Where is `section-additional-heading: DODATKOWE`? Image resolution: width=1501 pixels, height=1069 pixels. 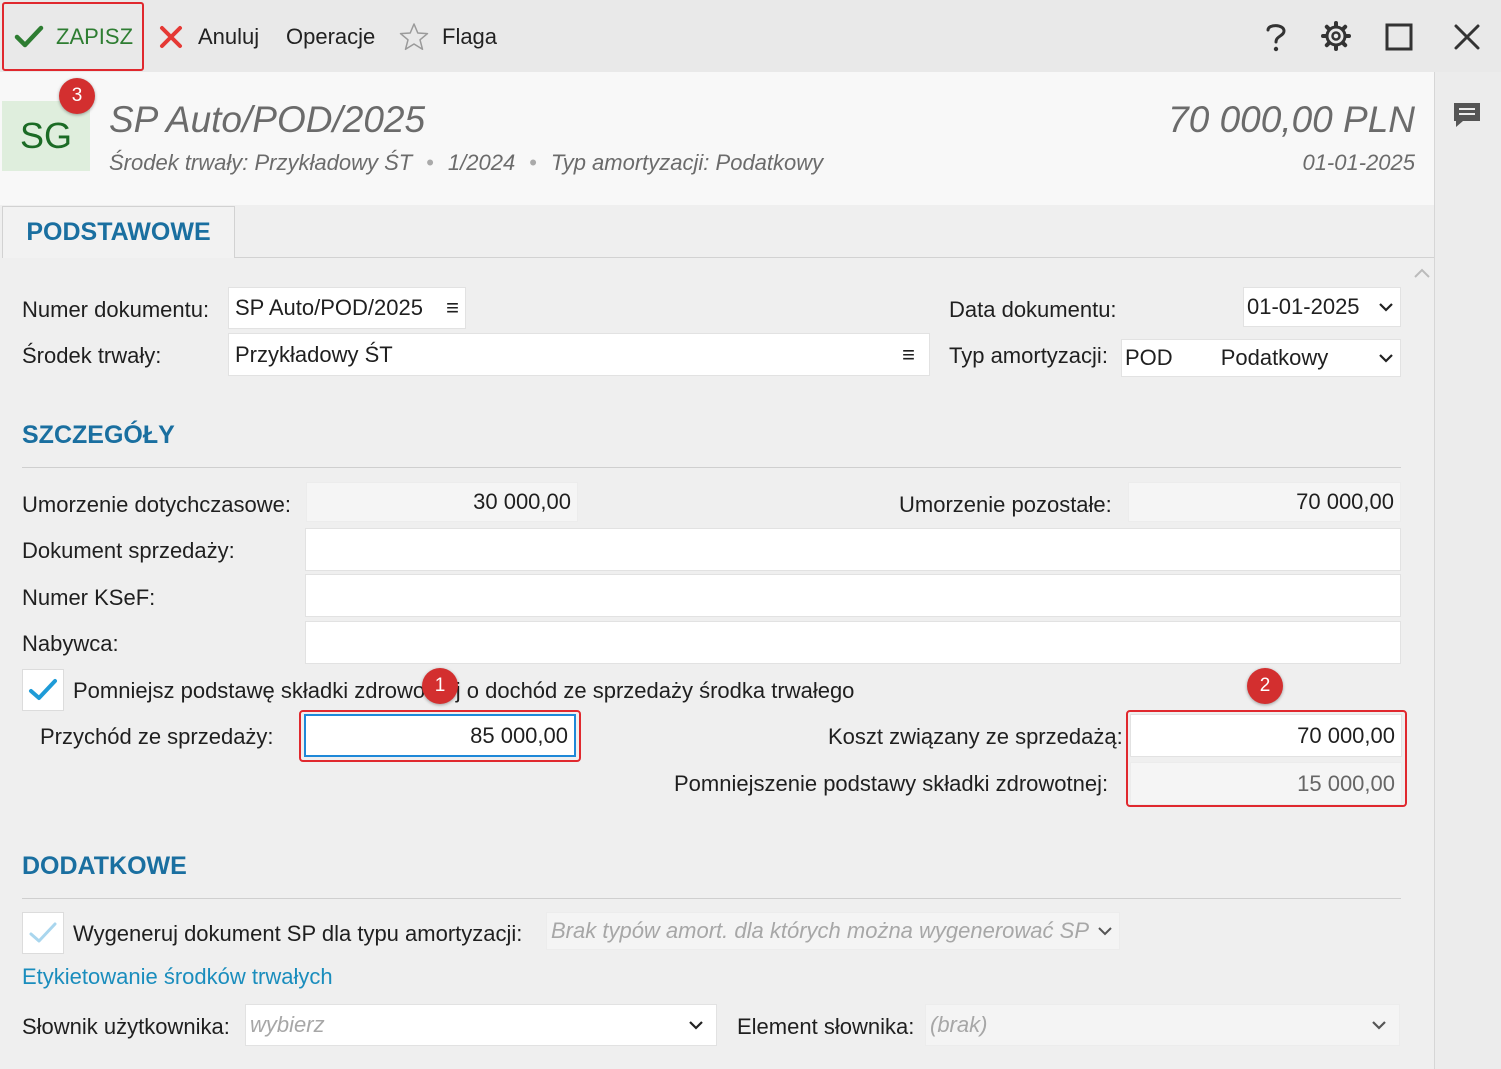 section-additional-heading: DODATKOWE is located at coordinates (104, 866).